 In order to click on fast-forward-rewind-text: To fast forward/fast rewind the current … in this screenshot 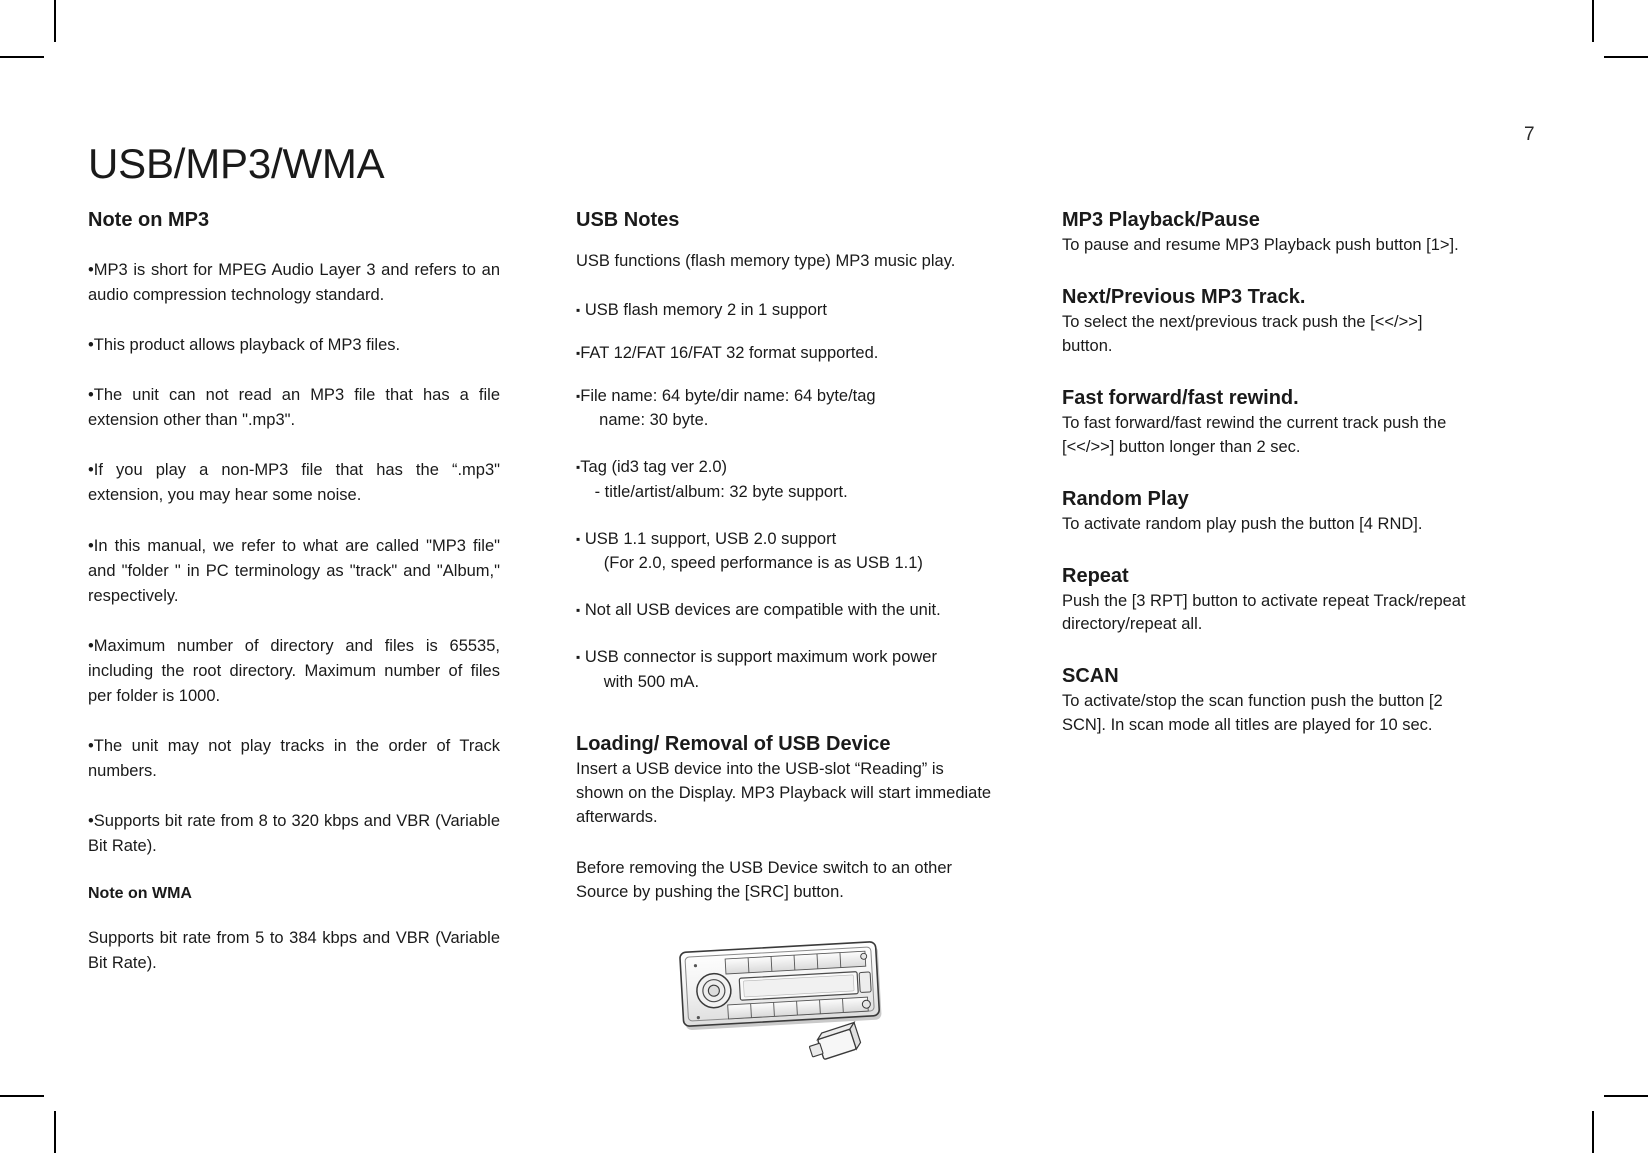, I will do `click(1254, 434)`.